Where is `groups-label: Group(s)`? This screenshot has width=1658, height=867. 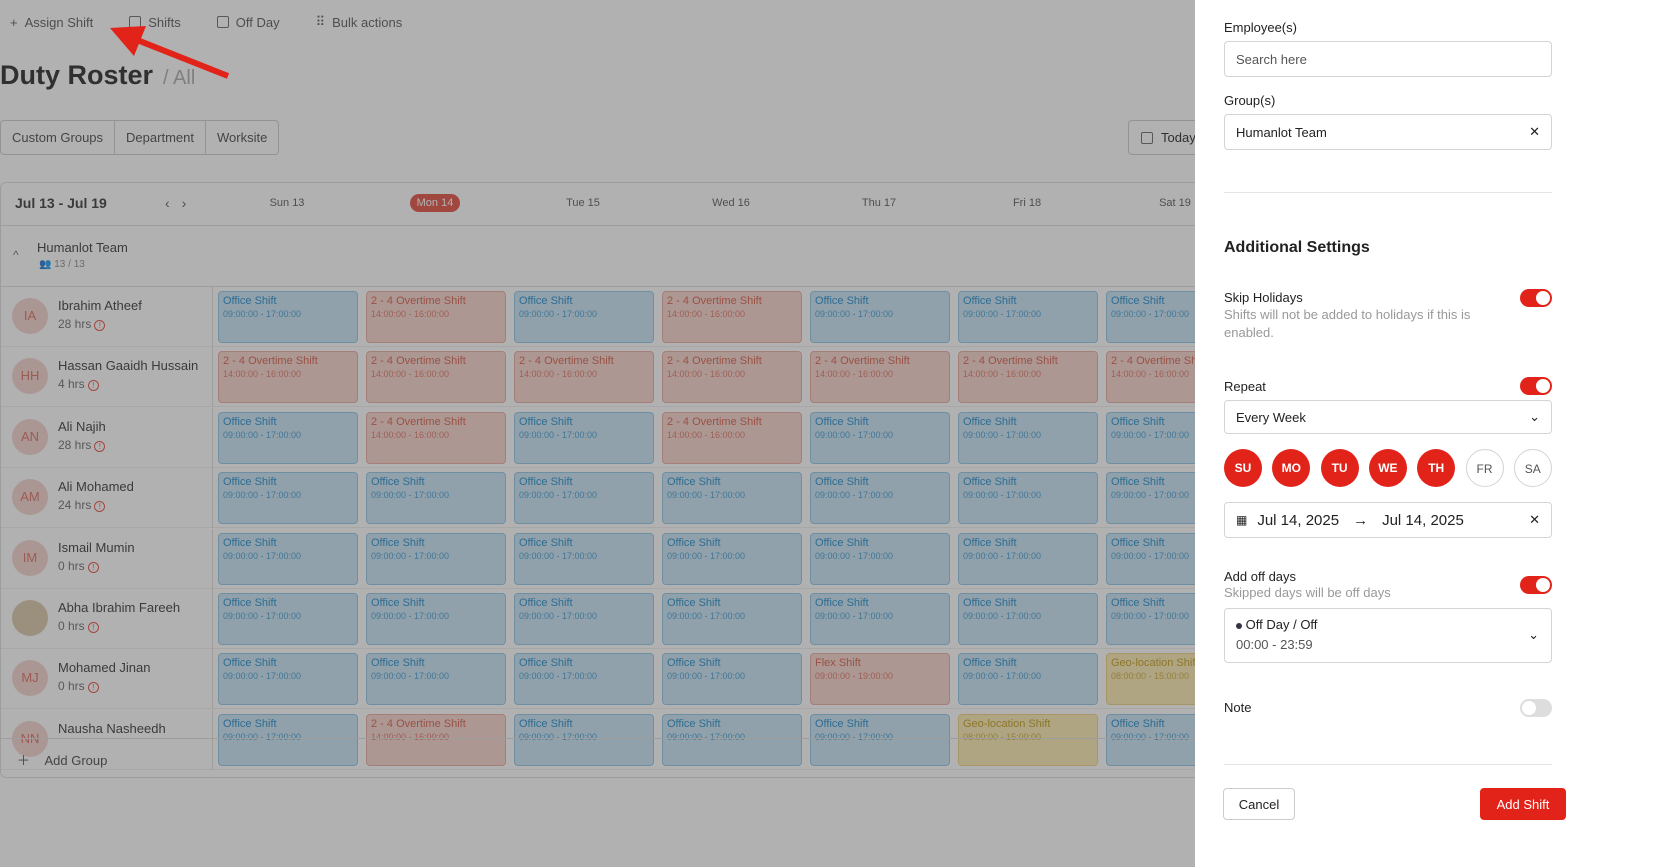 groups-label: Group(s) is located at coordinates (1250, 100).